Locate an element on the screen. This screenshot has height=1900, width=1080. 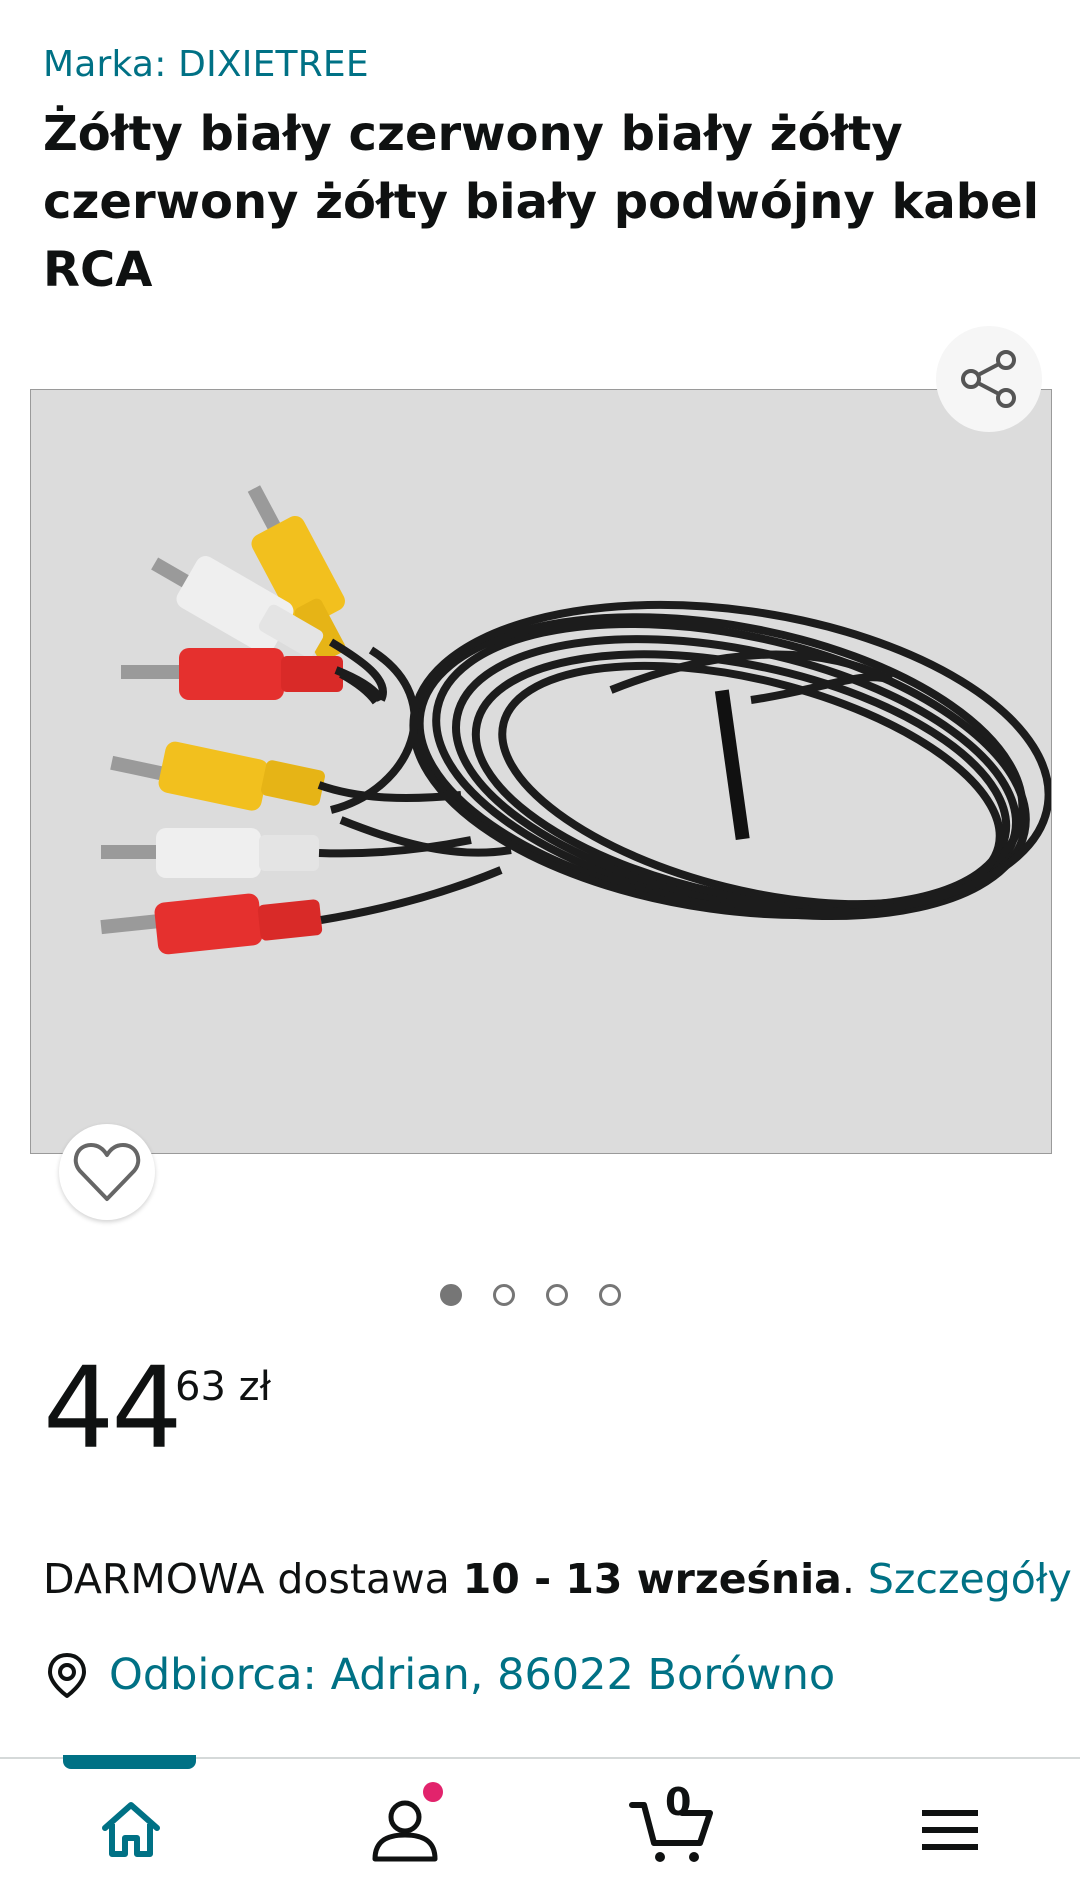
recipient-label: Odbiorca: Adrian, 86022 Borówno is located at coordinates (472, 1675).